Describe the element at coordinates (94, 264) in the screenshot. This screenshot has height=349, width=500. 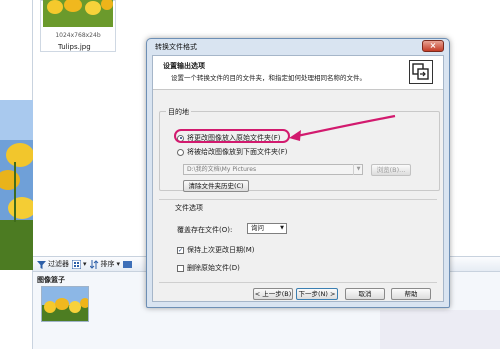
I see `sort-icon` at that location.